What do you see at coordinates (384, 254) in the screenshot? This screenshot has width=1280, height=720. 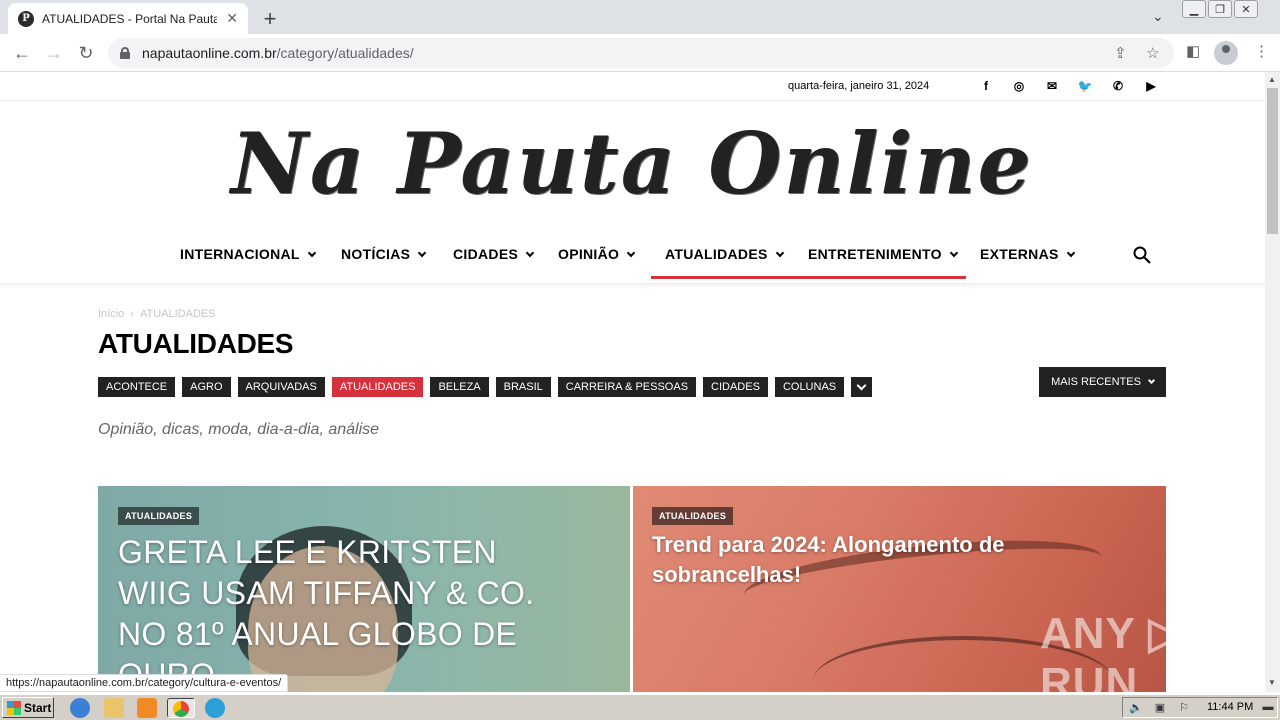 I see `menu-item-noticias: NOTÍCIAS` at bounding box center [384, 254].